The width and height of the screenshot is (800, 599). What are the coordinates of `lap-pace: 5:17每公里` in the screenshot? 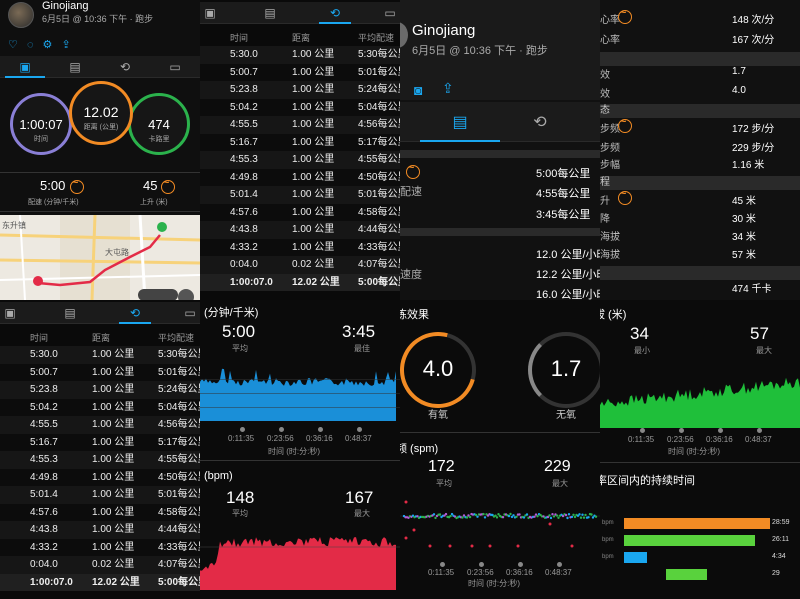 It's located at (179, 442).